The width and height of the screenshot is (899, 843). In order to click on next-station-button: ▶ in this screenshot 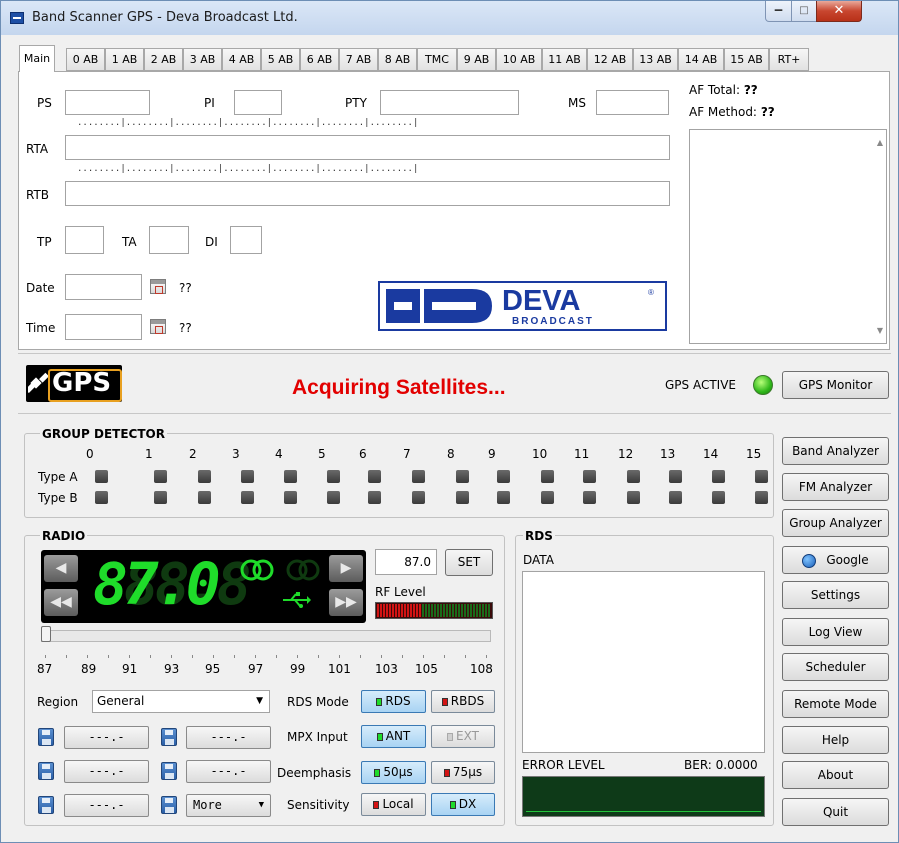, I will do `click(346, 568)`.